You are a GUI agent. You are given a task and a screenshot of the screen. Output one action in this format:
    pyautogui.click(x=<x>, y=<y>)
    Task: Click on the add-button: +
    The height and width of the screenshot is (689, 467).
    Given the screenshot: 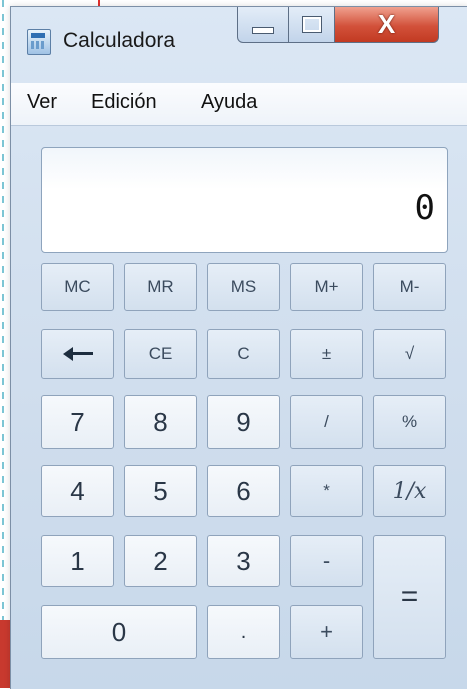 What is the action you would take?
    pyautogui.click(x=326, y=632)
    